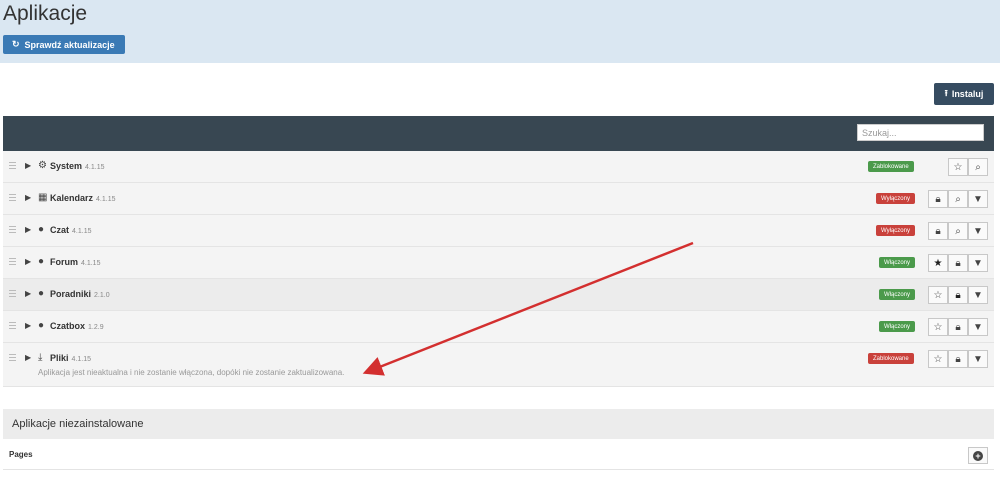 This screenshot has width=1000, height=483. What do you see at coordinates (946, 93) in the screenshot?
I see `upload-icon: ⭱` at bounding box center [946, 93].